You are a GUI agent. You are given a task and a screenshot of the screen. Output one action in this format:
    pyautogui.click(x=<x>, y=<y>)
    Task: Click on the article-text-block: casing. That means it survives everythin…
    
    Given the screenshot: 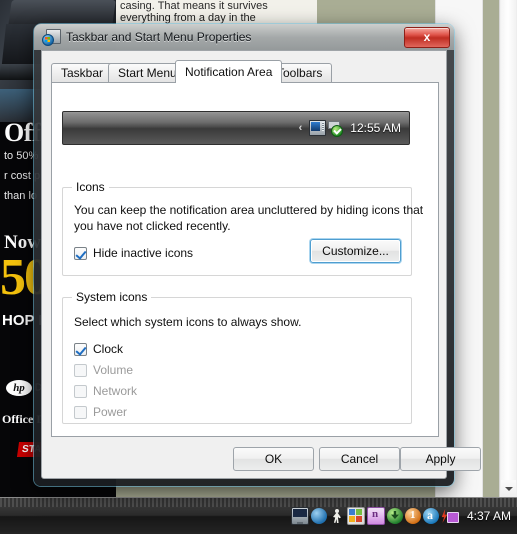 What is the action you would take?
    pyautogui.click(x=220, y=12)
    